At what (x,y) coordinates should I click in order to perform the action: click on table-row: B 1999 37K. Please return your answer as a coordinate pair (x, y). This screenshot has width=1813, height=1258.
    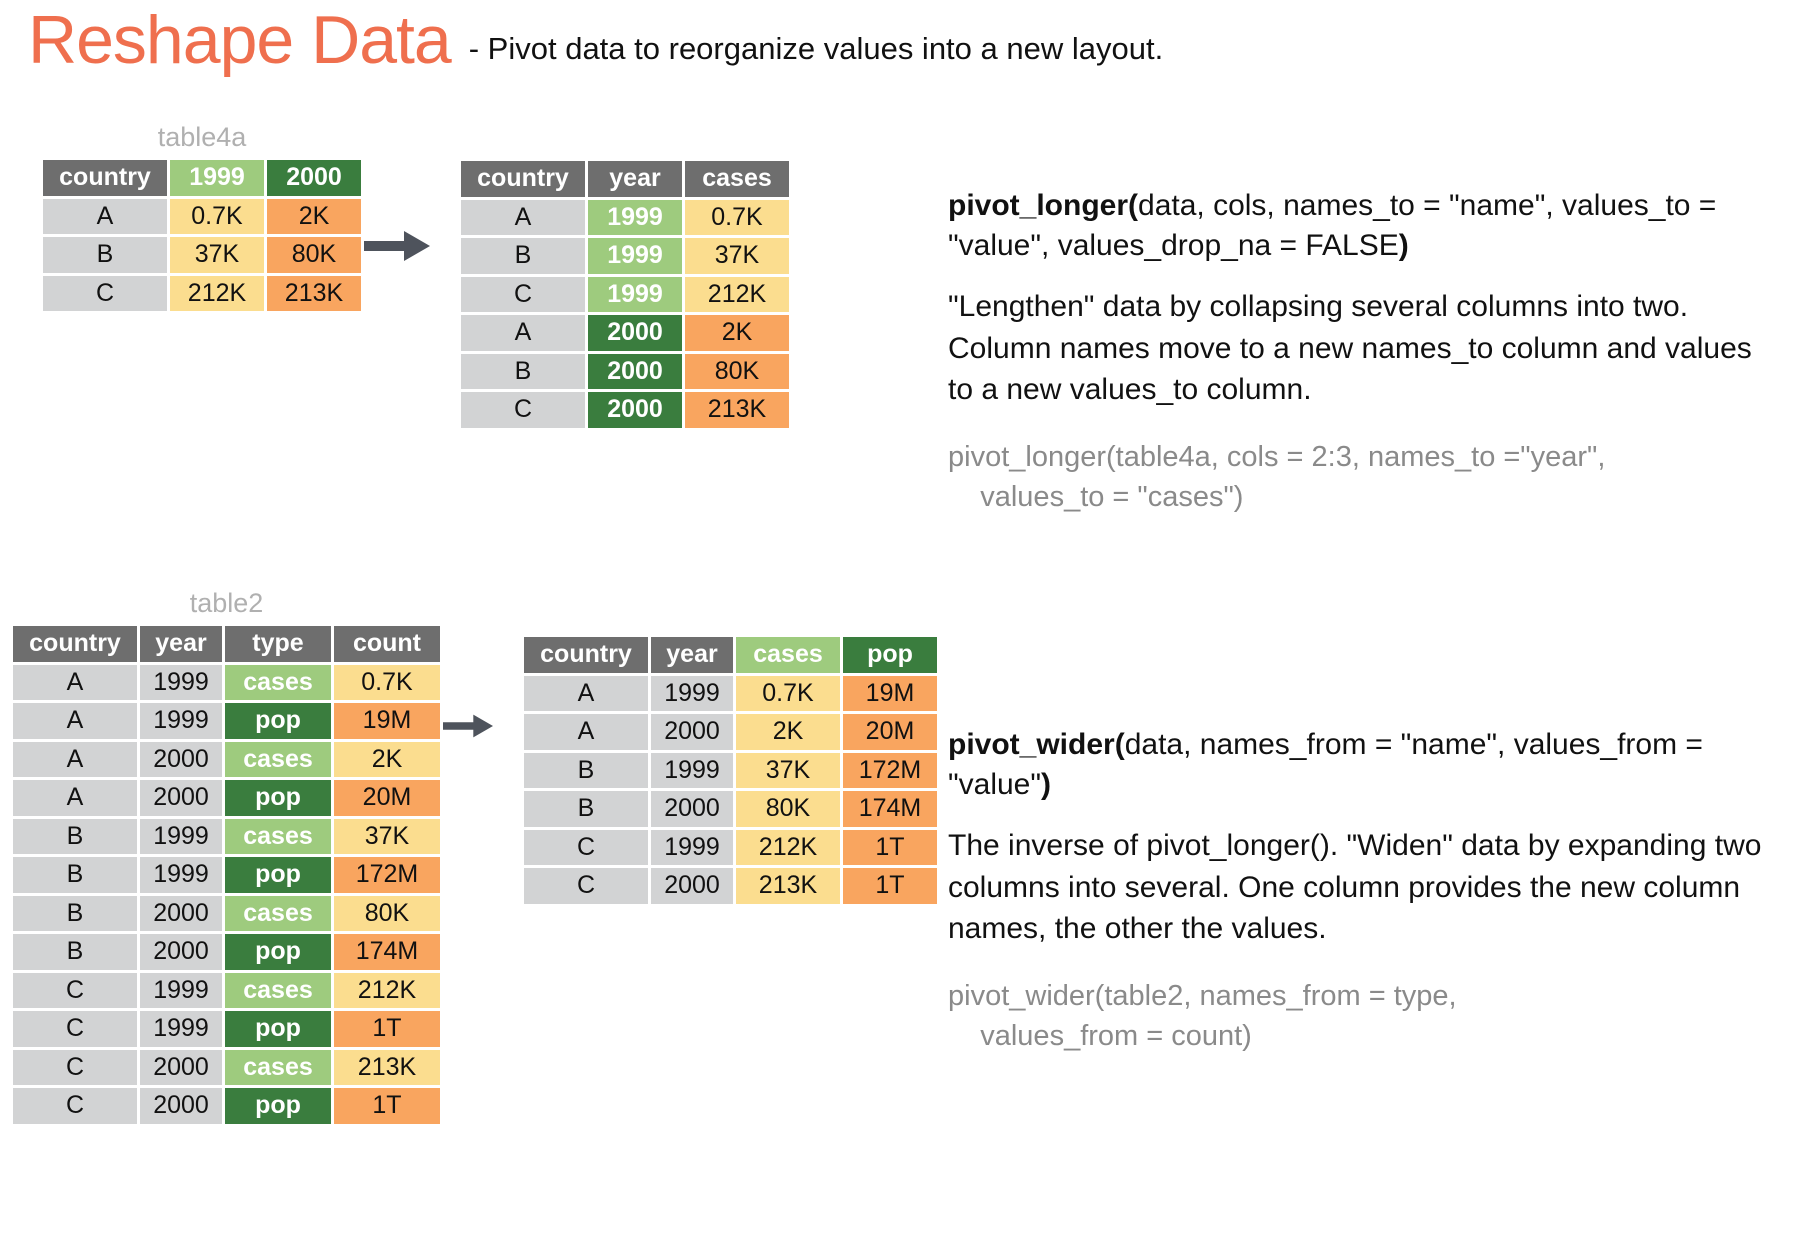
    Looking at the image, I should click on (625, 256).